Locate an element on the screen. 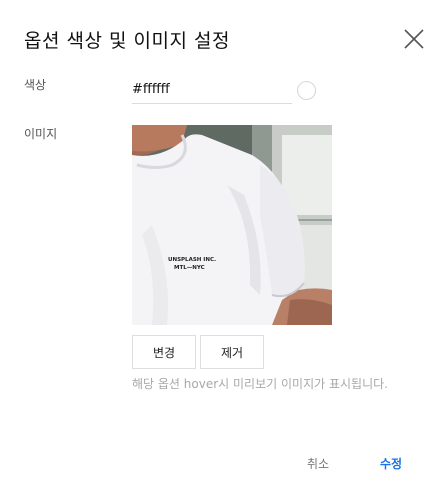 This screenshot has width=448, height=492. change-image-button: 변경 is located at coordinates (164, 352).